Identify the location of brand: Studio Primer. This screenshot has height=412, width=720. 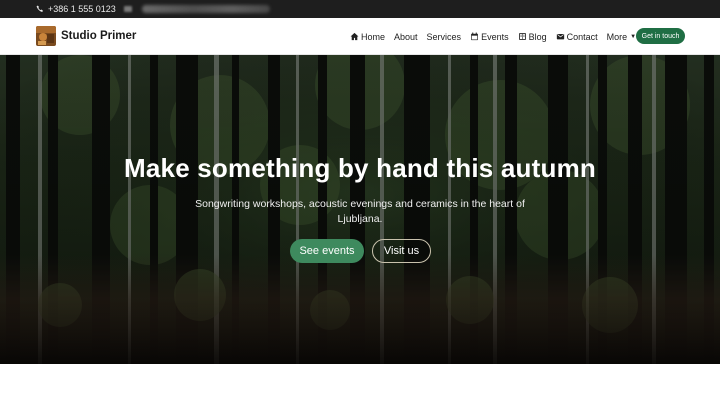
(86, 36).